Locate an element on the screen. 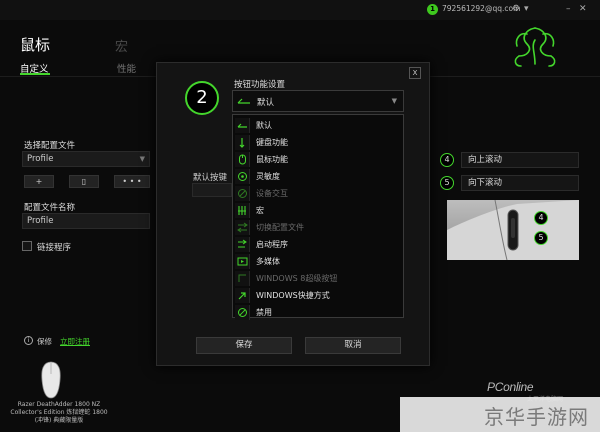 The height and width of the screenshot is (432, 600). dropdown-option-label: 切换配置文件 is located at coordinates (280, 227).